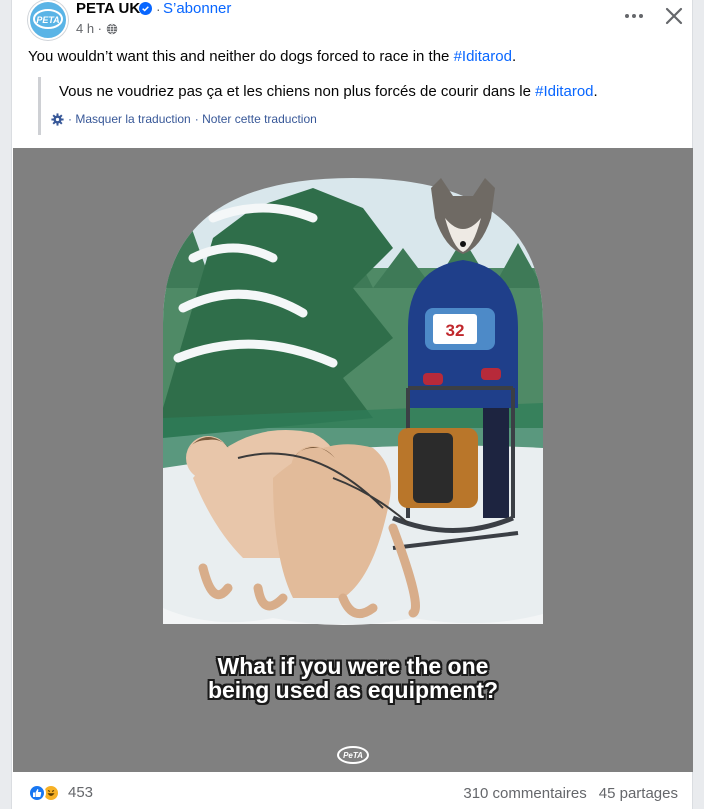 The width and height of the screenshot is (704, 809). Describe the element at coordinates (455, 330) in the screenshot. I see `bib-number: 32` at that location.